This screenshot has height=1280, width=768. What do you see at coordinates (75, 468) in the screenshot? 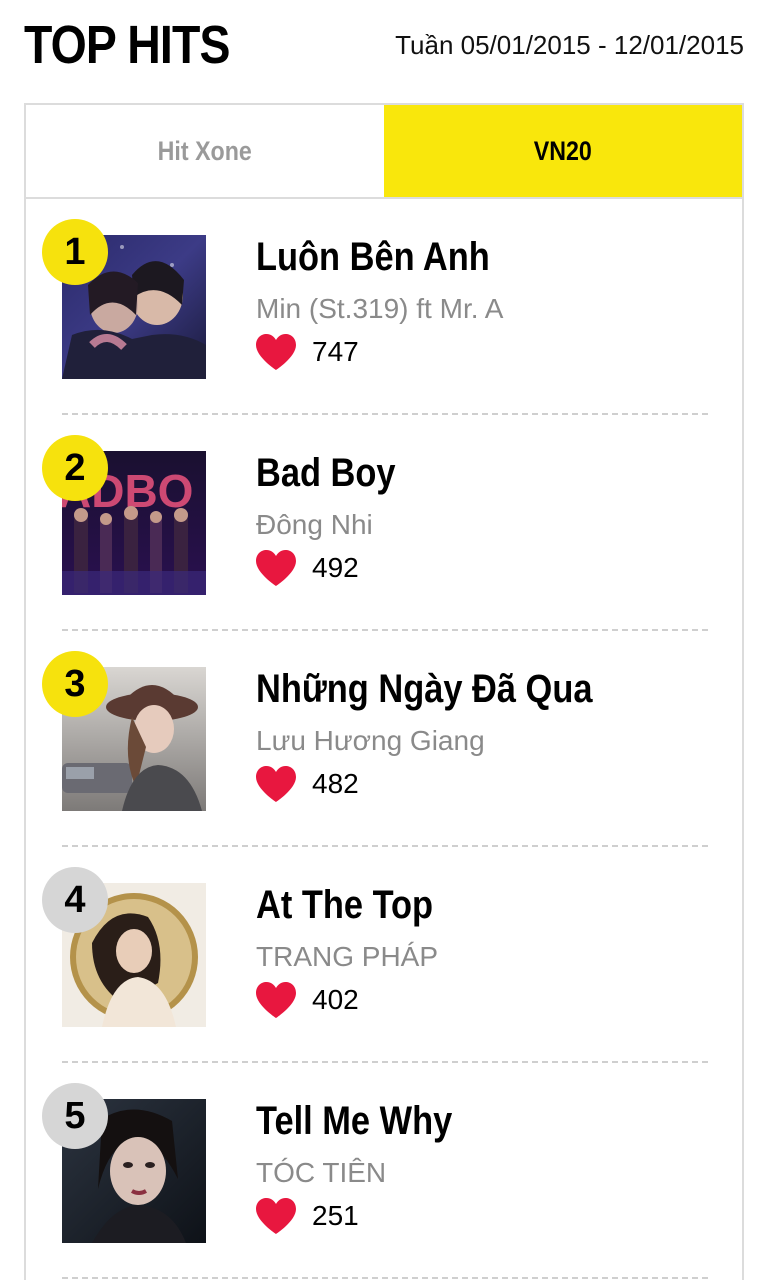
I see `rank-badge: 2` at bounding box center [75, 468].